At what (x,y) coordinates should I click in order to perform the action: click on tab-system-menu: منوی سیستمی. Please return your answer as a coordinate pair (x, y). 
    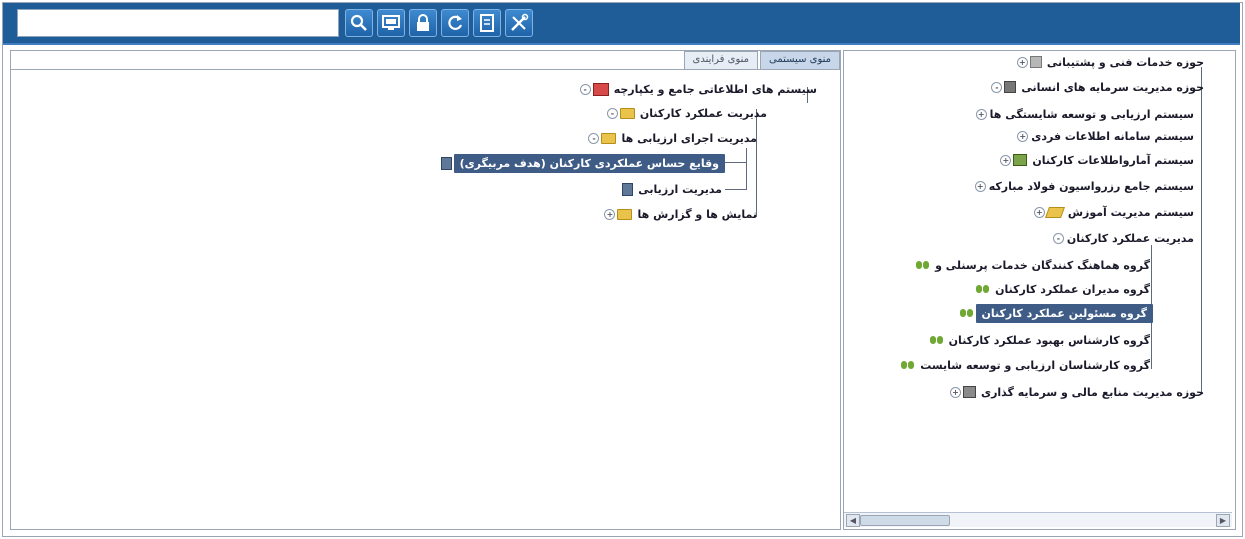
    Looking at the image, I should click on (800, 60).